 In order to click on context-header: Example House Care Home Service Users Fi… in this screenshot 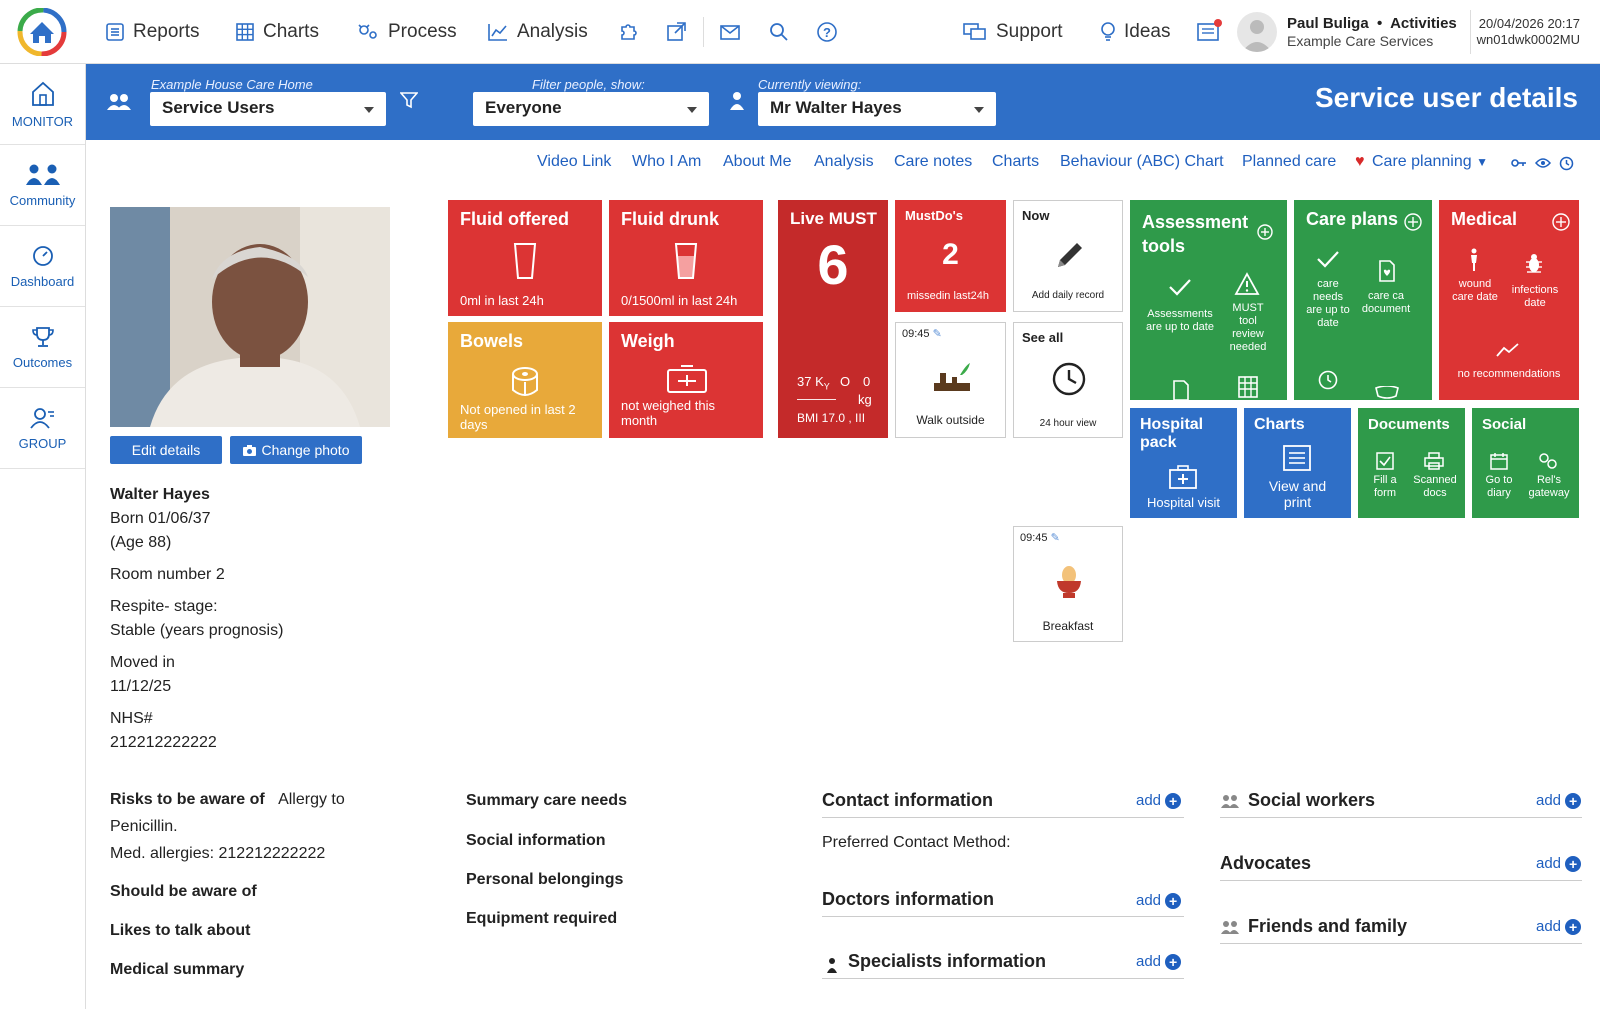, I will do `click(843, 102)`.